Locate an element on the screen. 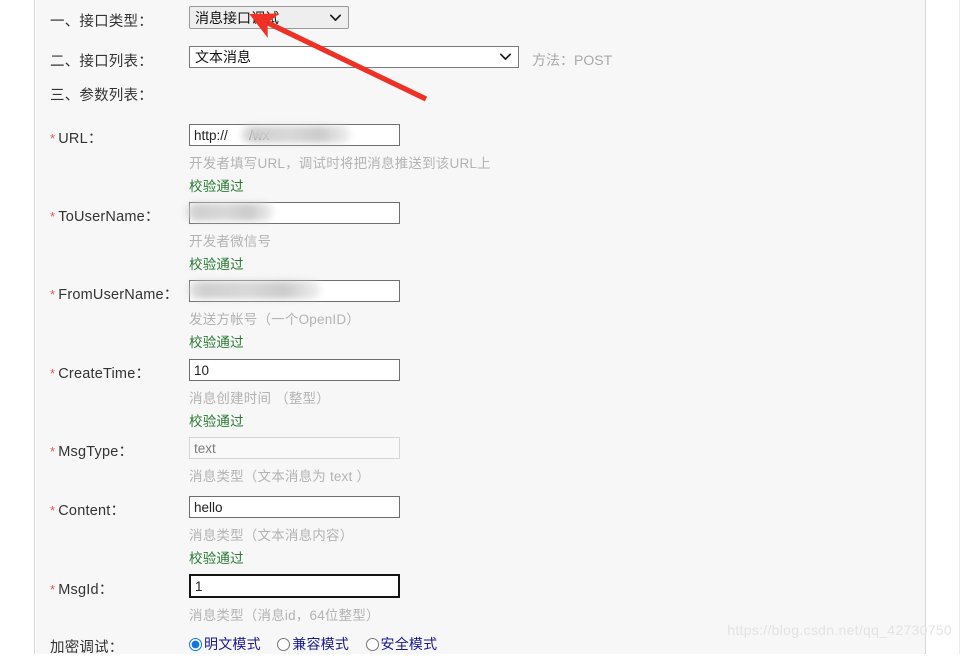 The height and width of the screenshot is (657, 965). content-label-text: Content： is located at coordinates (92, 511).